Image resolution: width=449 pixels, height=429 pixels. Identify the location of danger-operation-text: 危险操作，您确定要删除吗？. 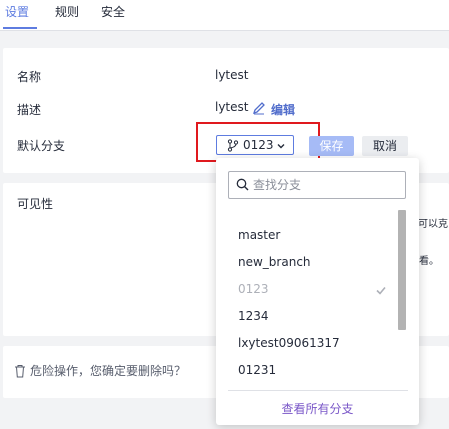
(108, 371).